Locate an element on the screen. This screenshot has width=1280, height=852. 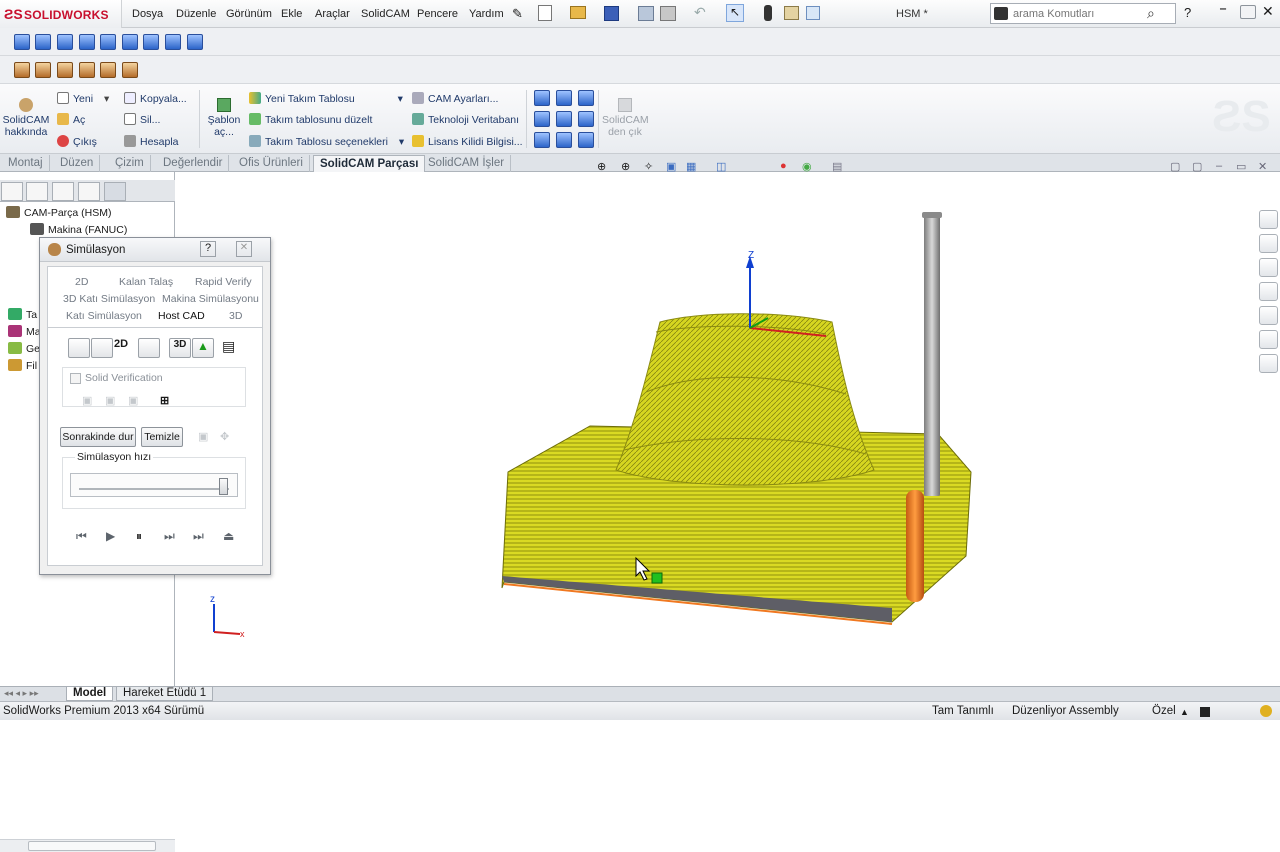
search-input is located at coordinates (1078, 13).